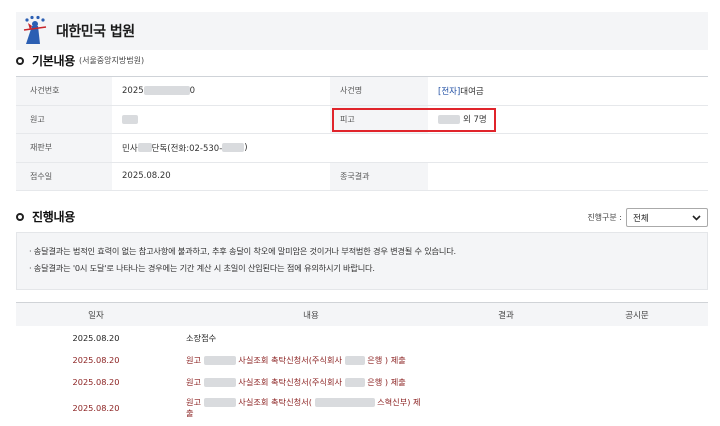 The height and width of the screenshot is (426, 720). What do you see at coordinates (472, 91) in the screenshot?
I see `case-name-text: 대여금` at bounding box center [472, 91].